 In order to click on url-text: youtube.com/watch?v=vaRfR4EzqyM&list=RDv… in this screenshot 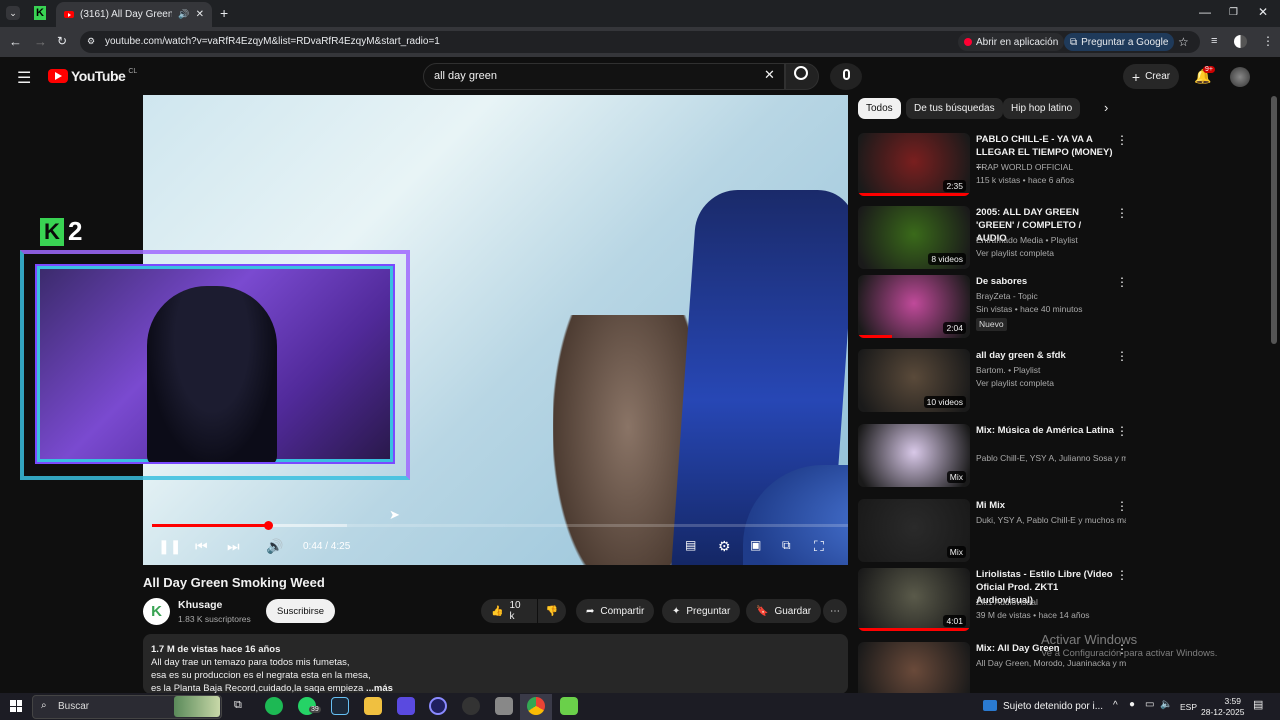, I will do `click(272, 41)`.